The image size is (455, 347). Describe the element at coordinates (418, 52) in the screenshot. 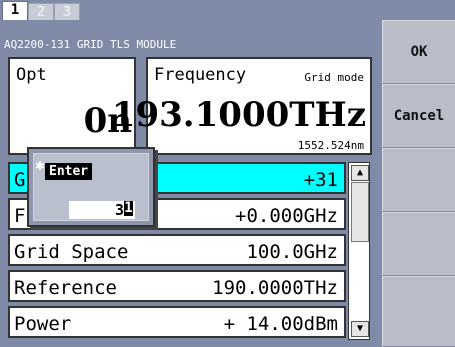

I see `ok-button: OK` at that location.